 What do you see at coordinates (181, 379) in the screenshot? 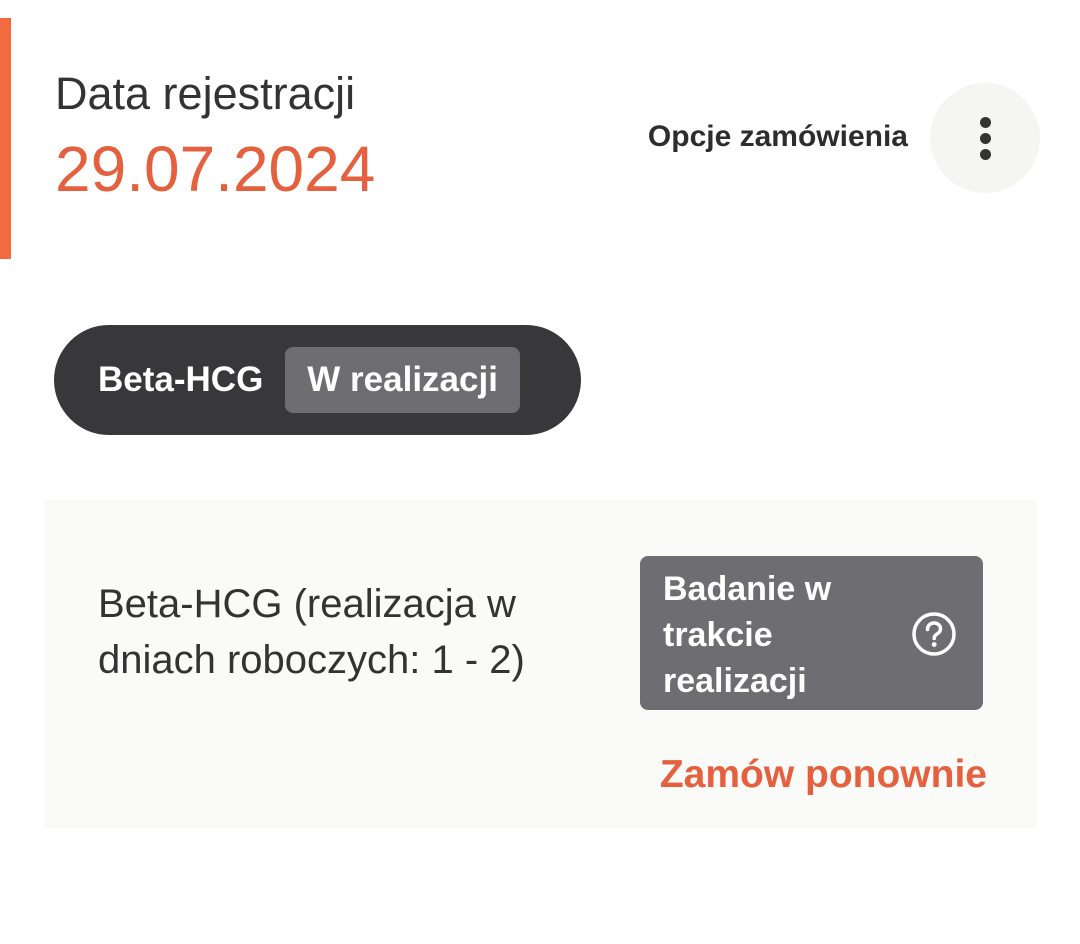
I see `pill-test-name: Beta-HCG` at bounding box center [181, 379].